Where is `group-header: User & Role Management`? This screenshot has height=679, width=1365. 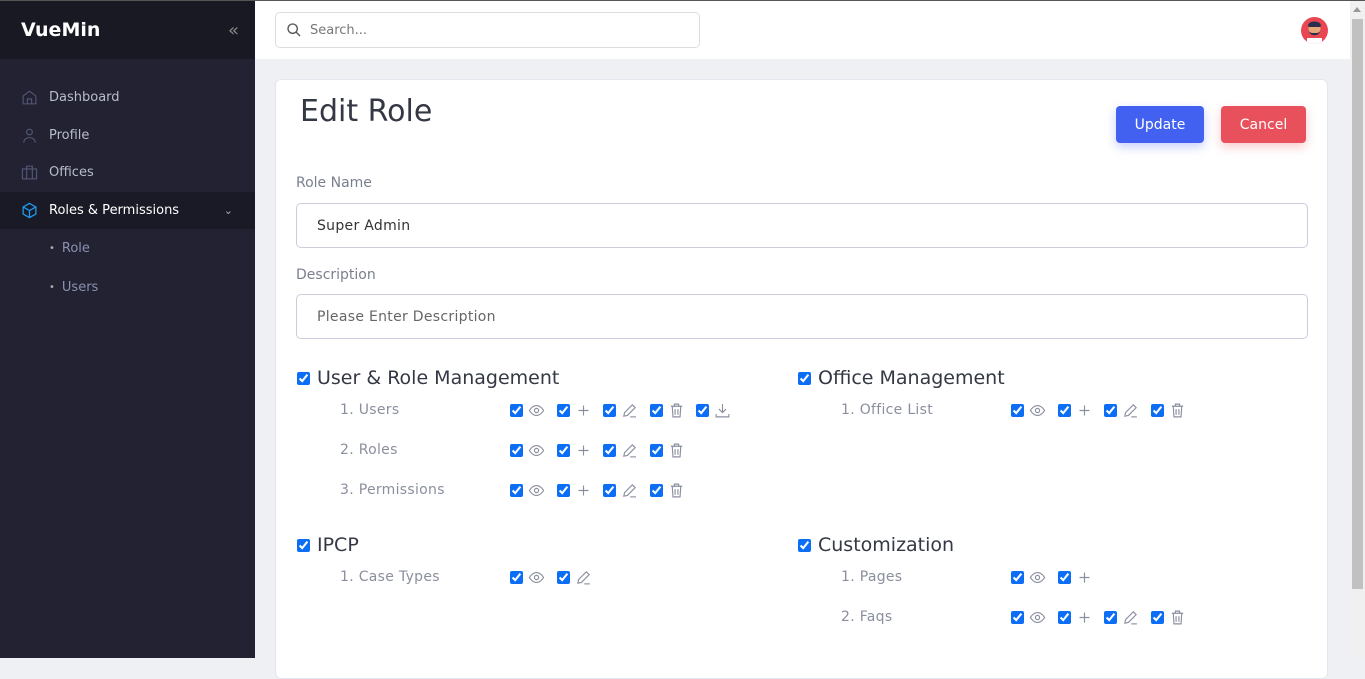
group-header: User & Role Management is located at coordinates (547, 378).